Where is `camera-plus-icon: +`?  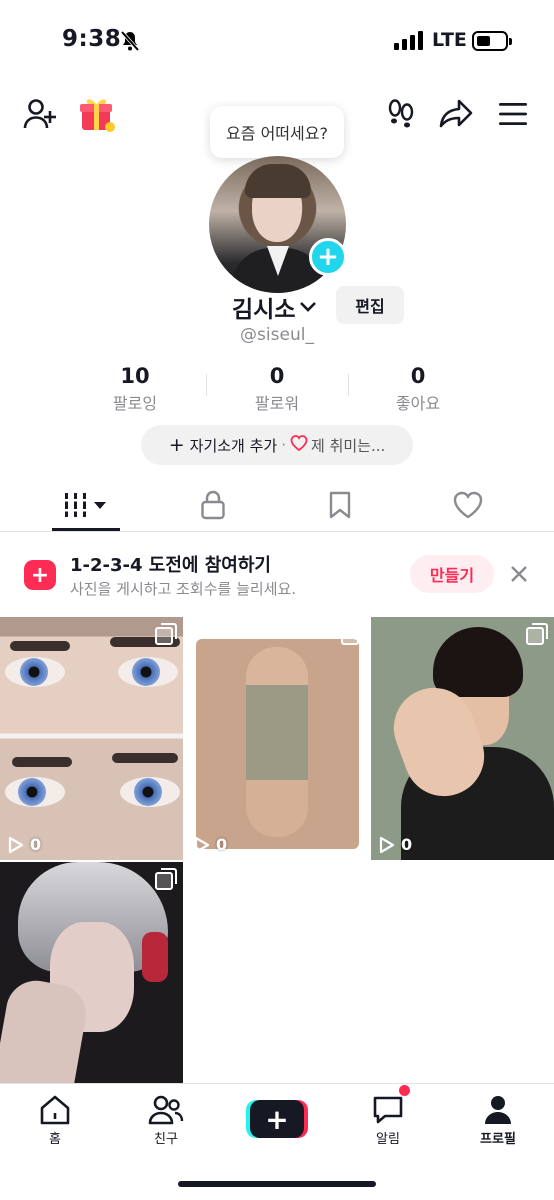 camera-plus-icon: + is located at coordinates (40, 575).